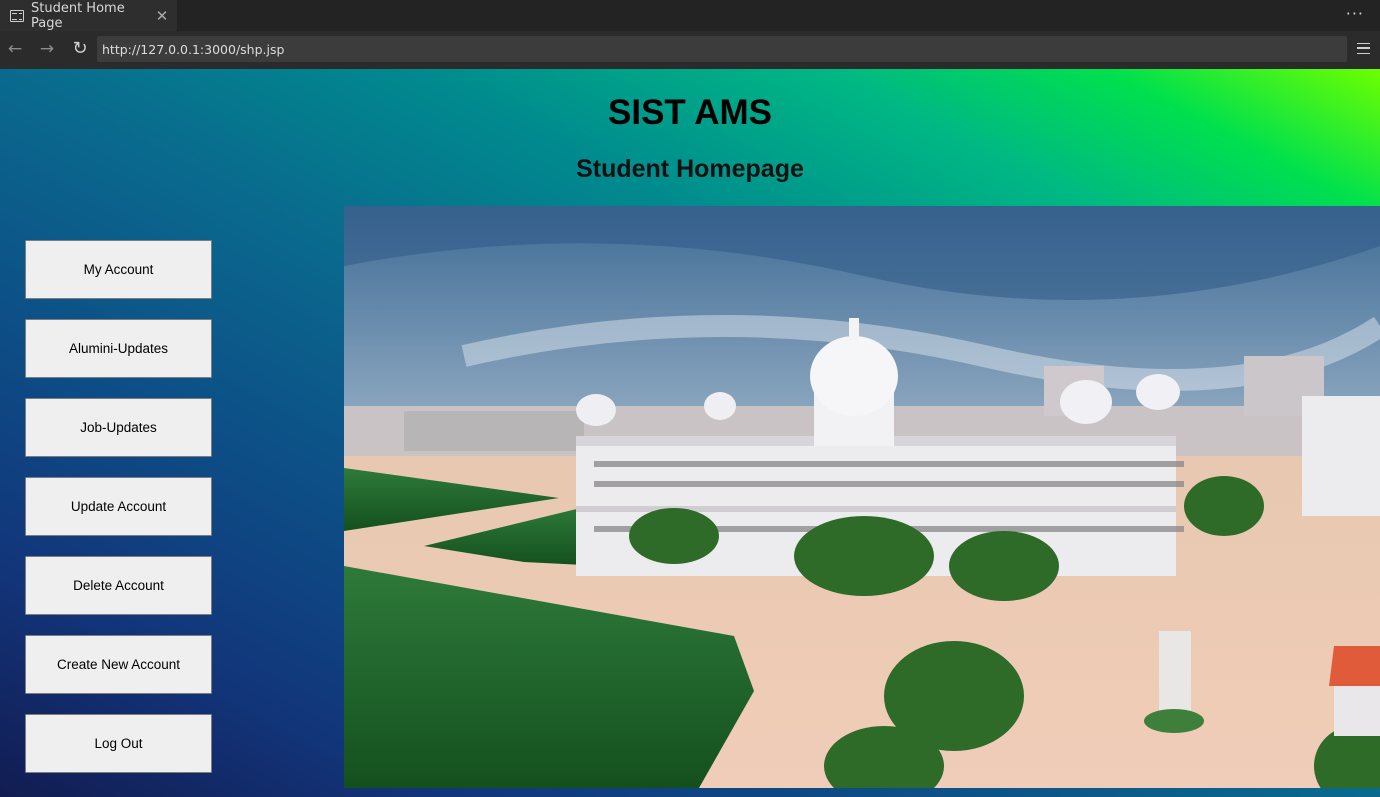  I want to click on page-icon, so click(17, 15).